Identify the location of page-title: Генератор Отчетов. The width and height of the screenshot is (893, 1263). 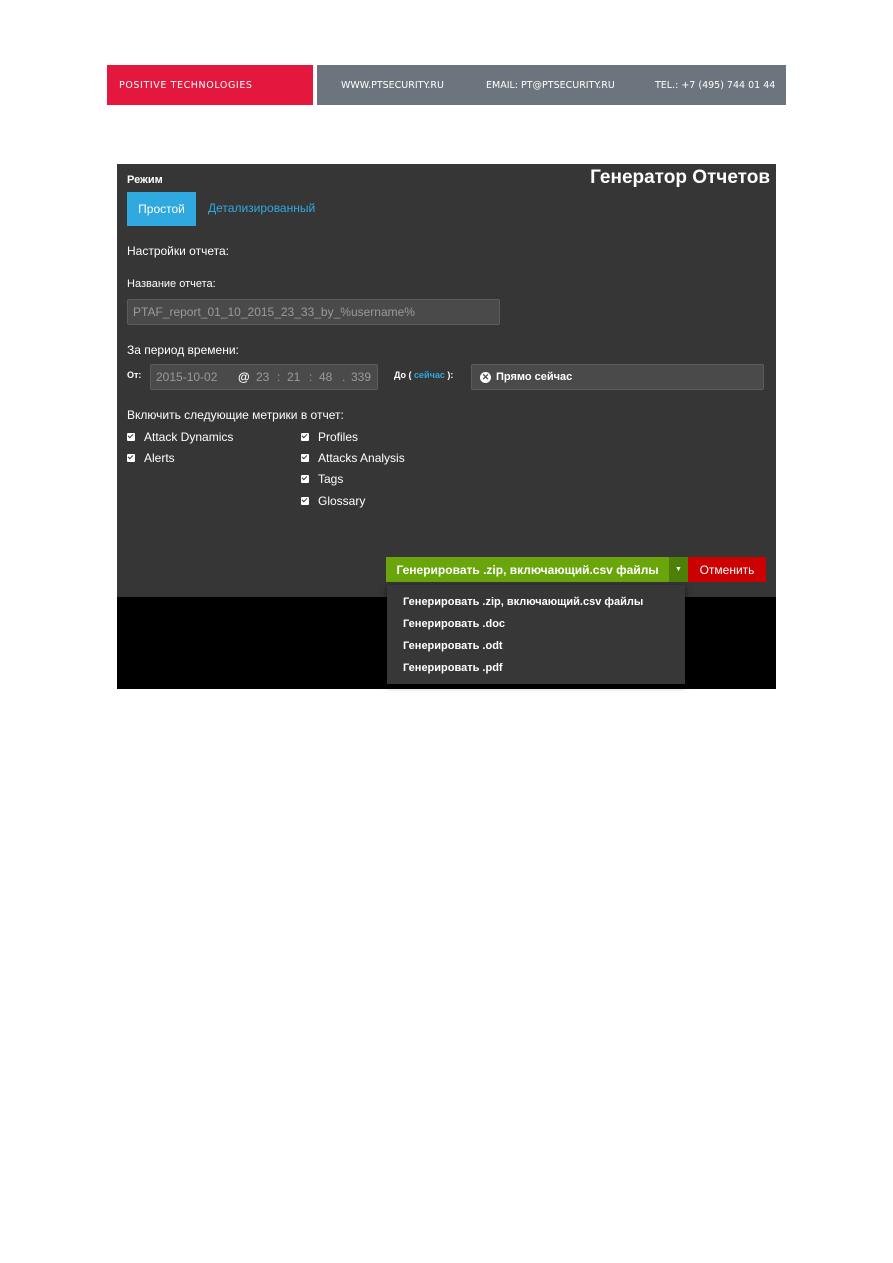
(680, 177).